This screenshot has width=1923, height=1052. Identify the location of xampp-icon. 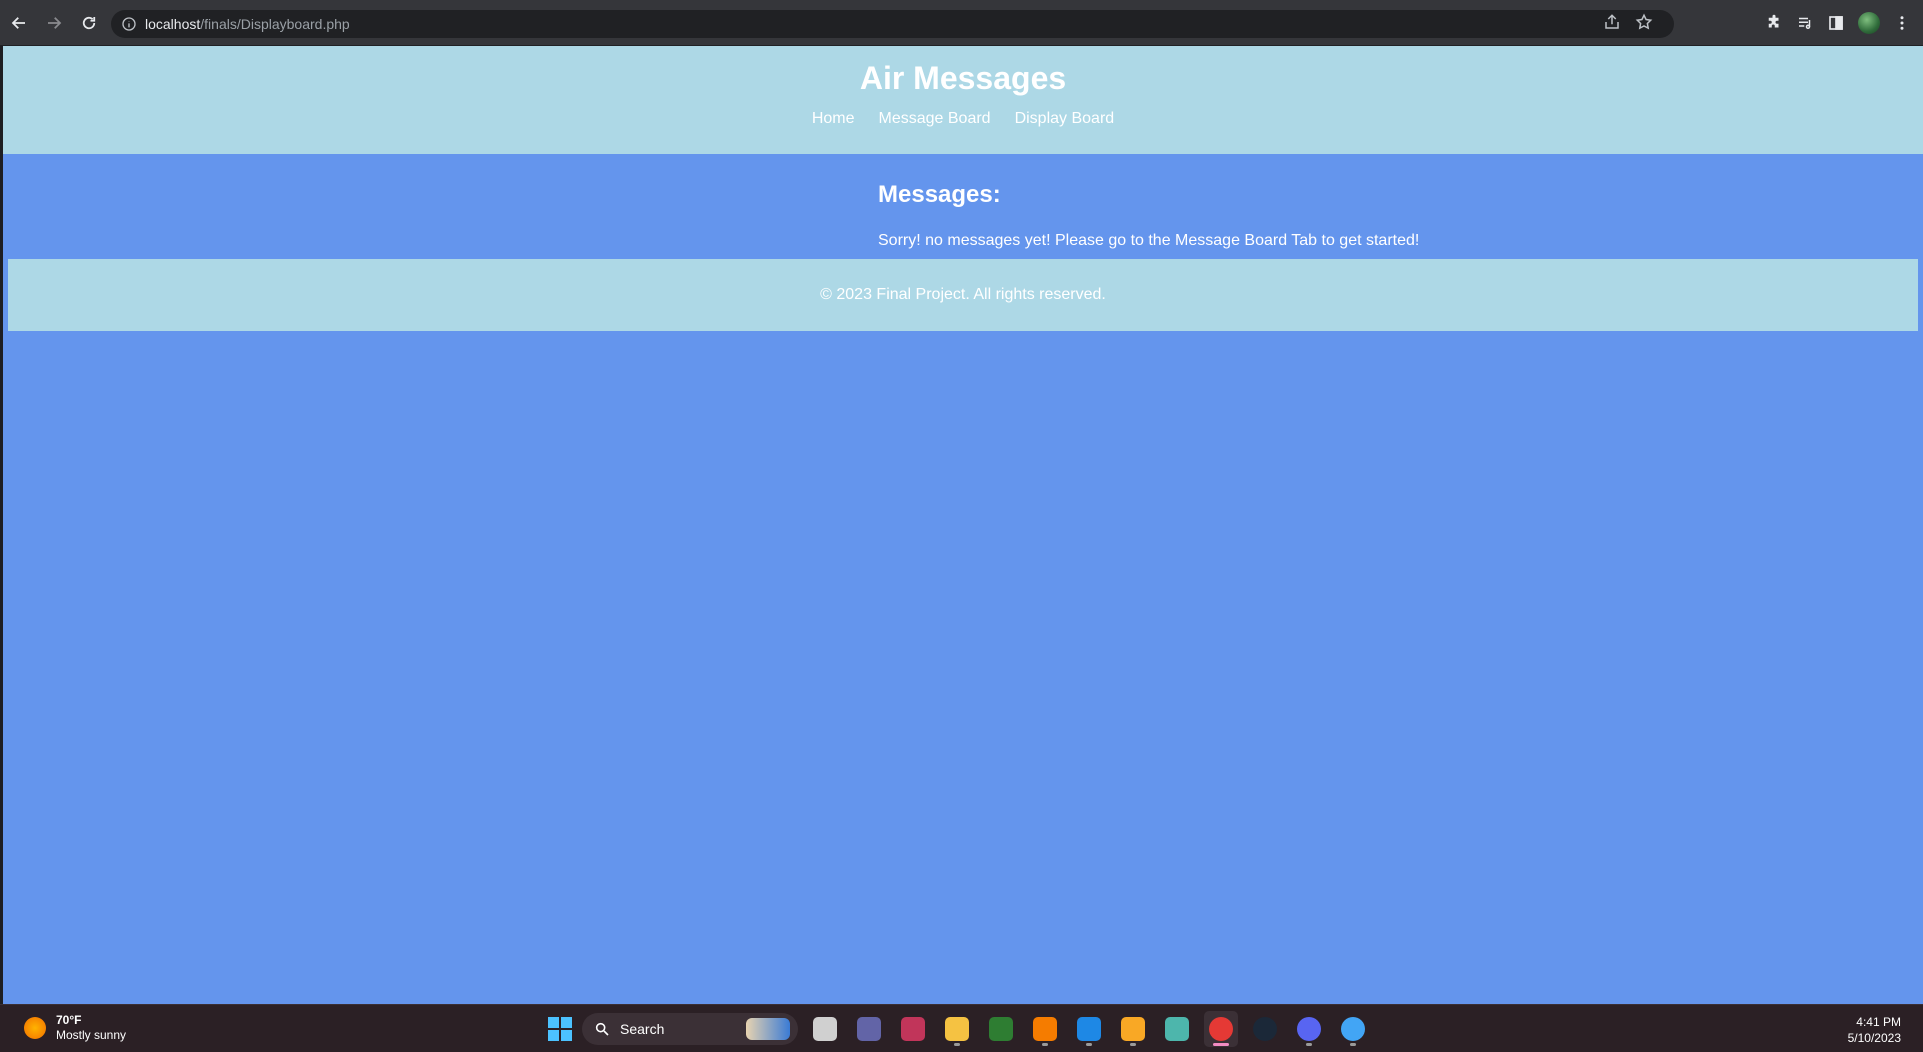
(1045, 1029).